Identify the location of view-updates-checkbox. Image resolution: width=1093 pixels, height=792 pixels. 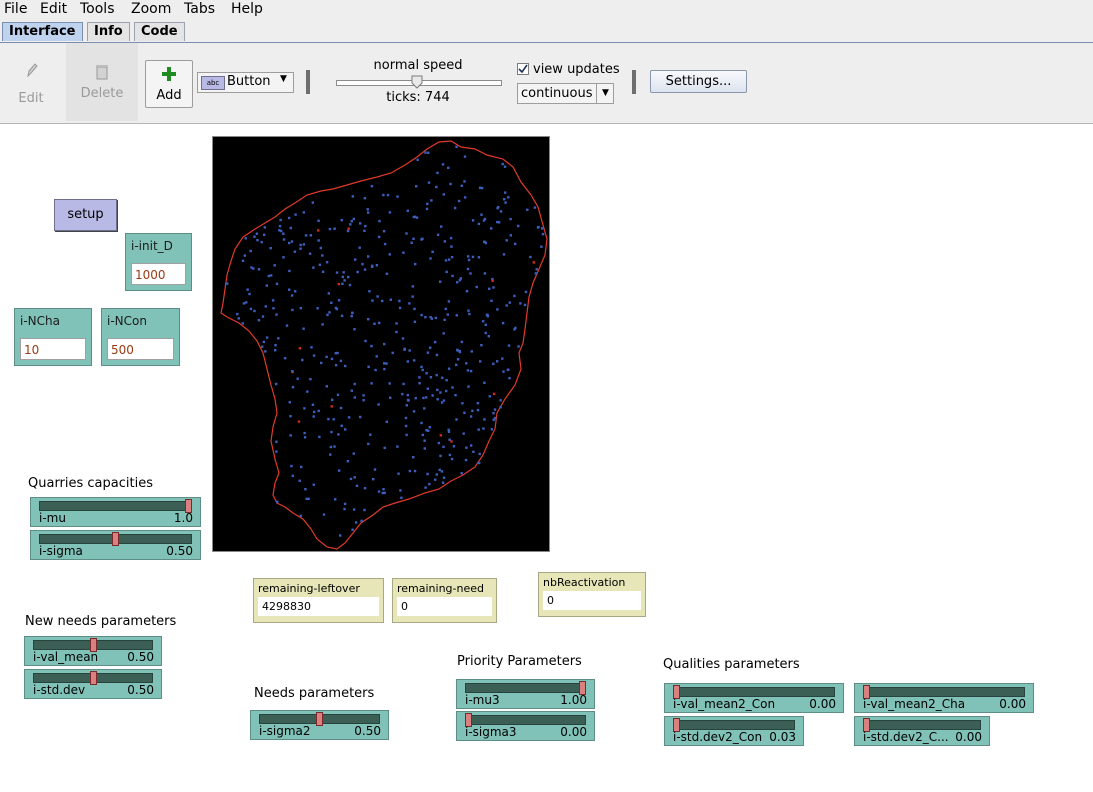
(523, 69).